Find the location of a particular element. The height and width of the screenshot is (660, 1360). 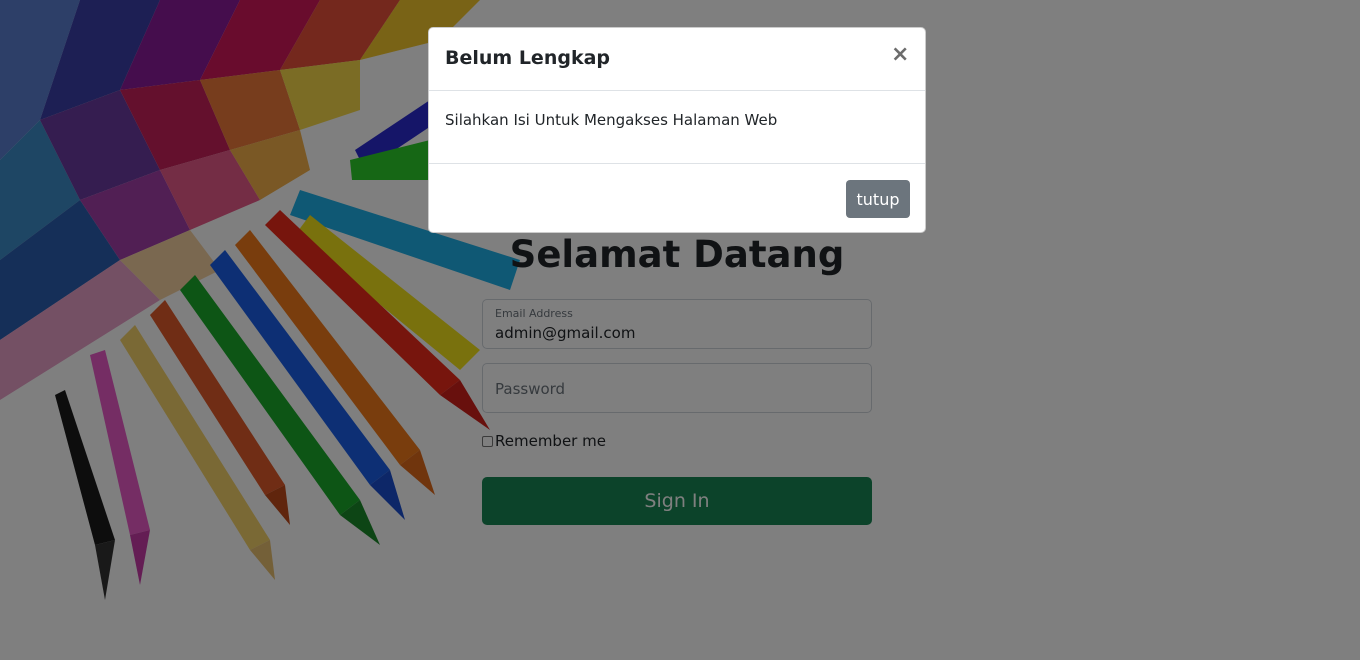

modal-message: Silahkan Isi Untuk Mengakses Halaman Web is located at coordinates (611, 120).